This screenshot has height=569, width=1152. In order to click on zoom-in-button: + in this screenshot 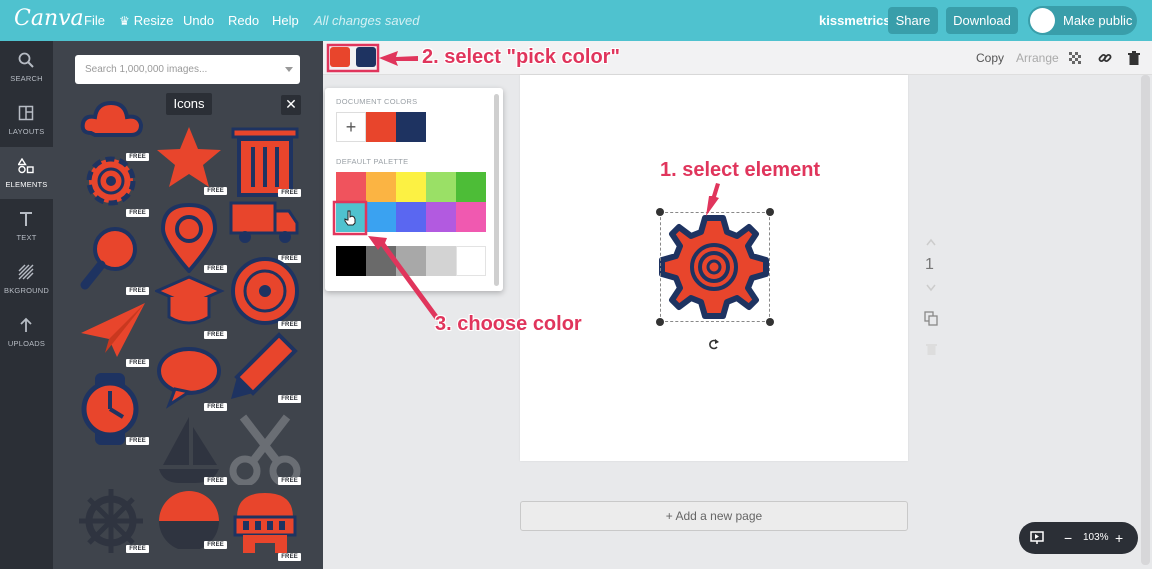, I will do `click(1119, 538)`.